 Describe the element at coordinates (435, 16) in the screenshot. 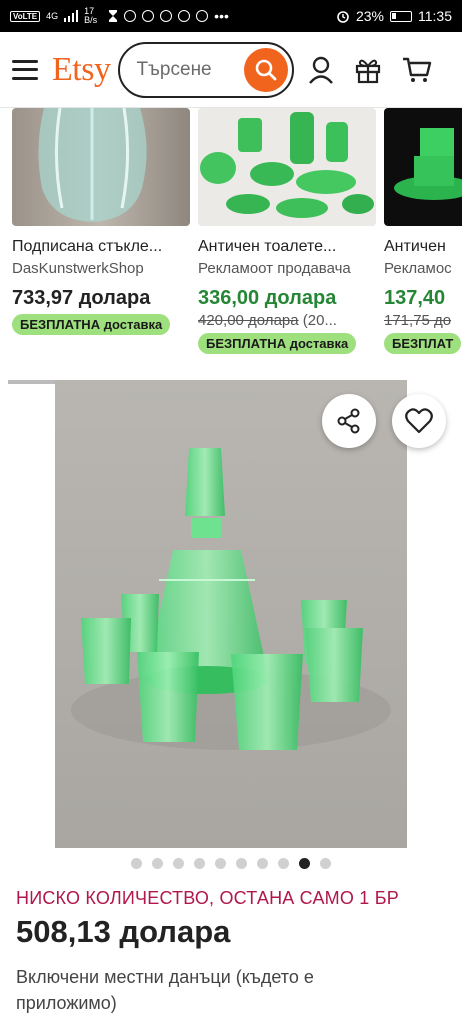

I see `clock: 11:35` at that location.